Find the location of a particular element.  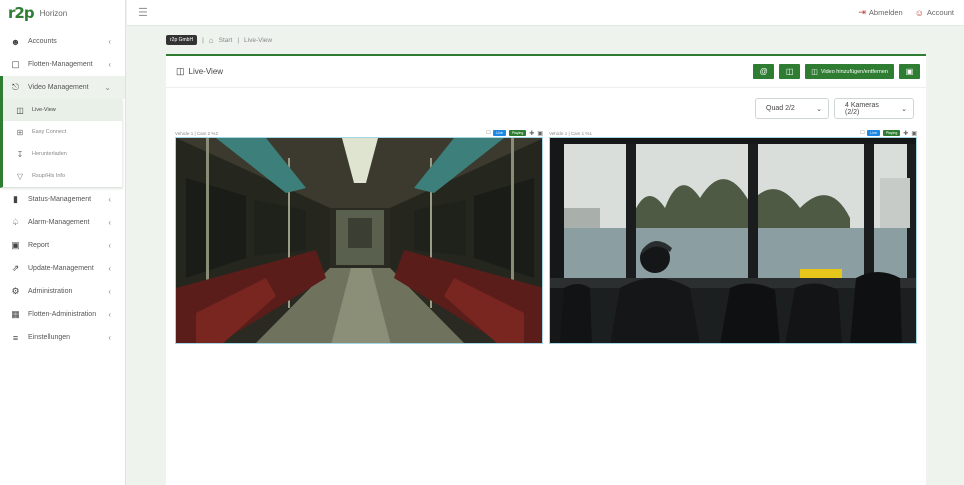

panel-actions: @ ◫ ◫ Video hinzufügen/entfernen ▣ is located at coordinates (836, 71).